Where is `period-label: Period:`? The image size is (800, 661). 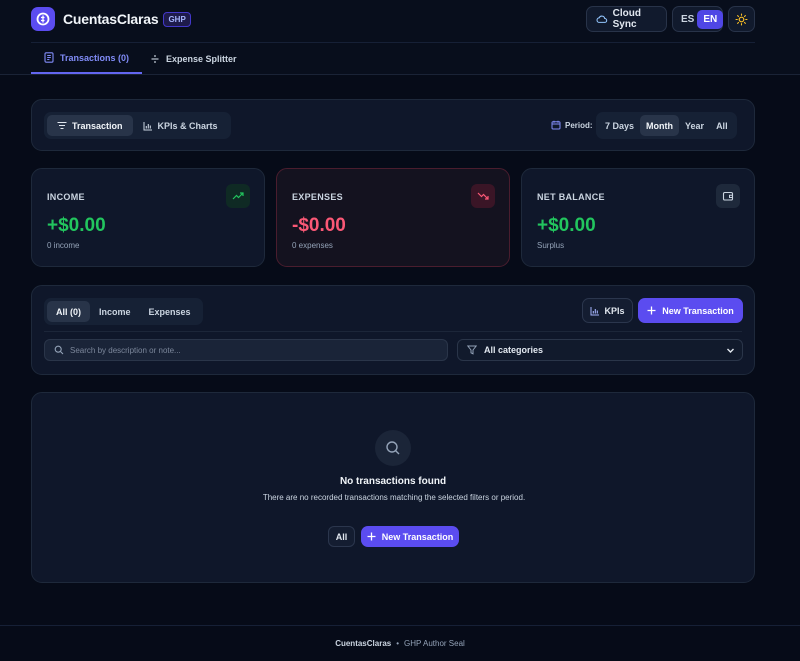
period-label: Period: is located at coordinates (572, 125).